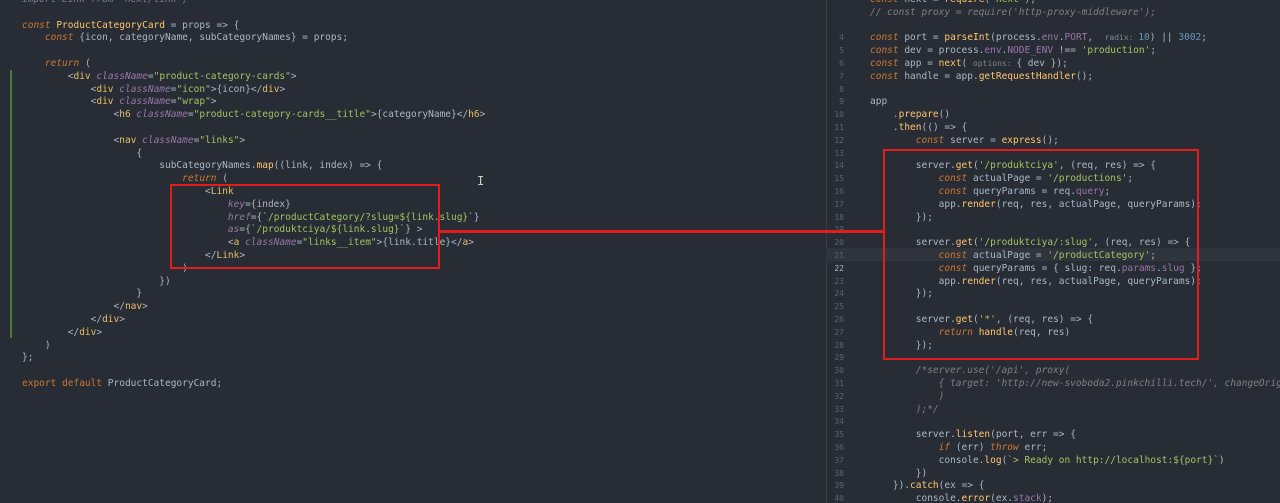 This screenshot has width=1280, height=503. Describe the element at coordinates (898, 474) in the screenshot. I see `right-code-line: })` at that location.